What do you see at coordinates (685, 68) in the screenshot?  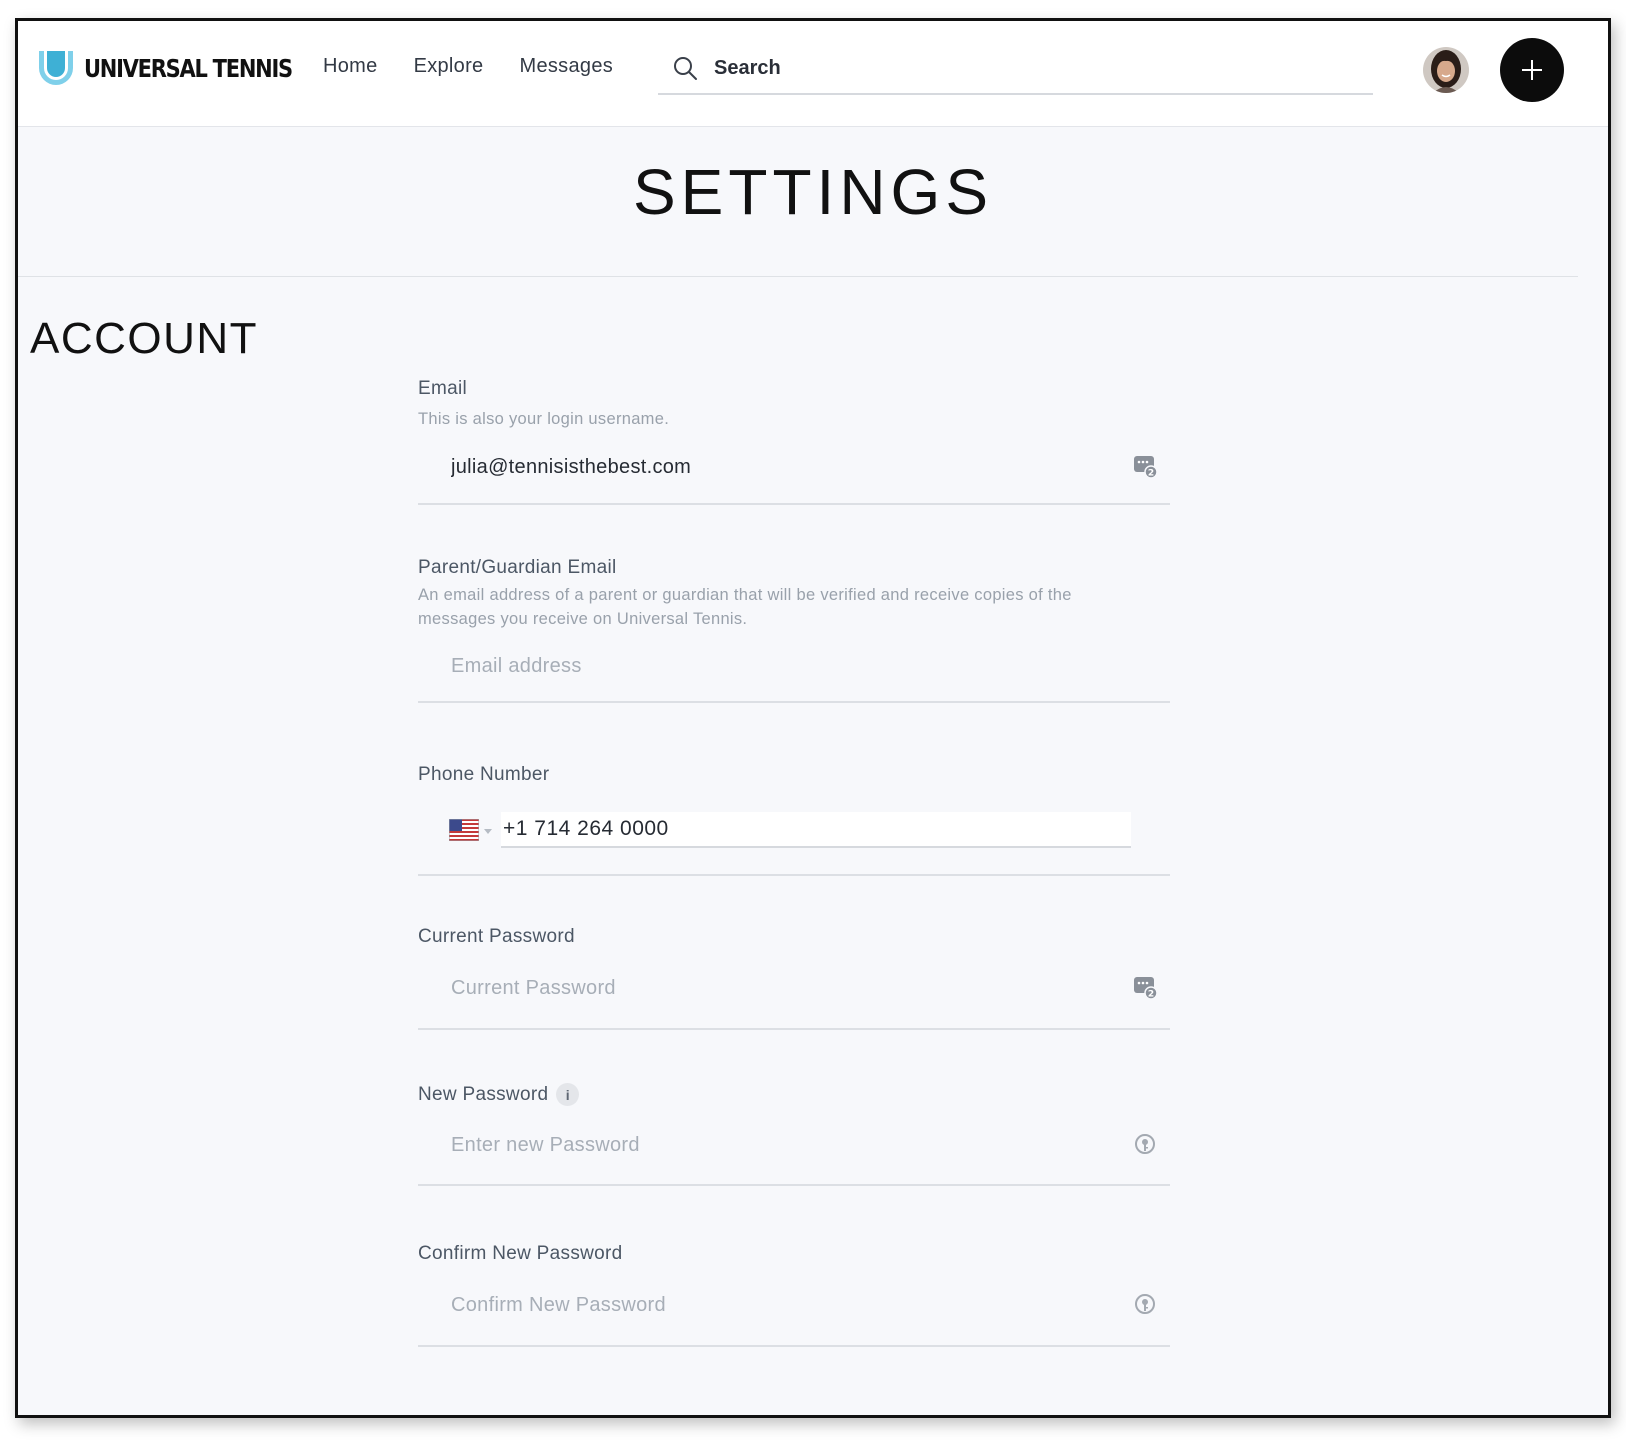 I see `search-icon` at bounding box center [685, 68].